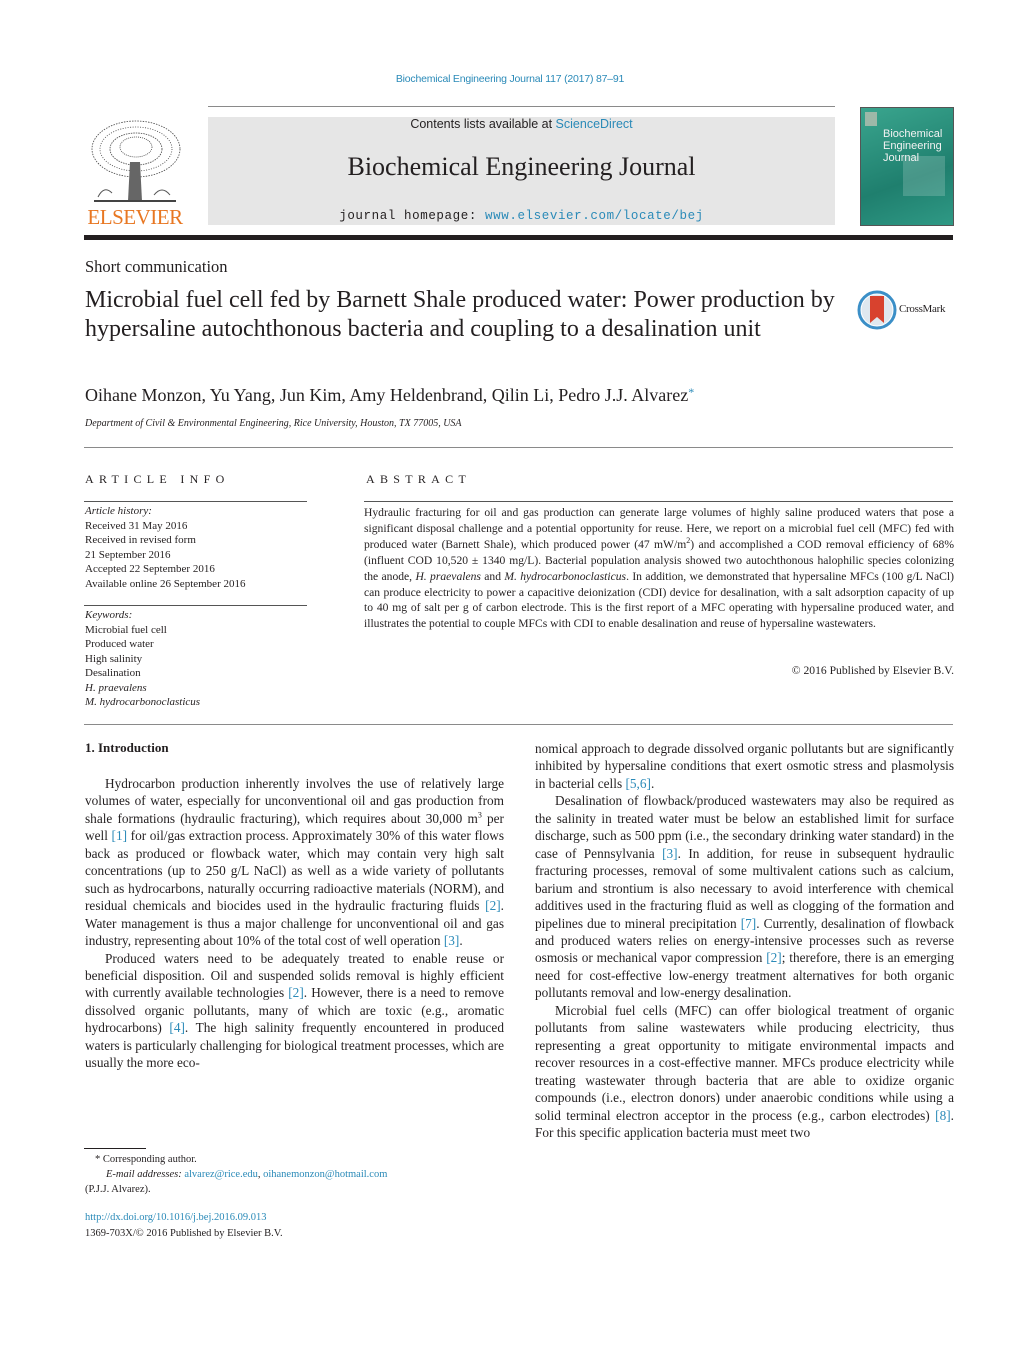 This screenshot has height=1351, width=1020. I want to click on citation-link: [7], so click(749, 923).